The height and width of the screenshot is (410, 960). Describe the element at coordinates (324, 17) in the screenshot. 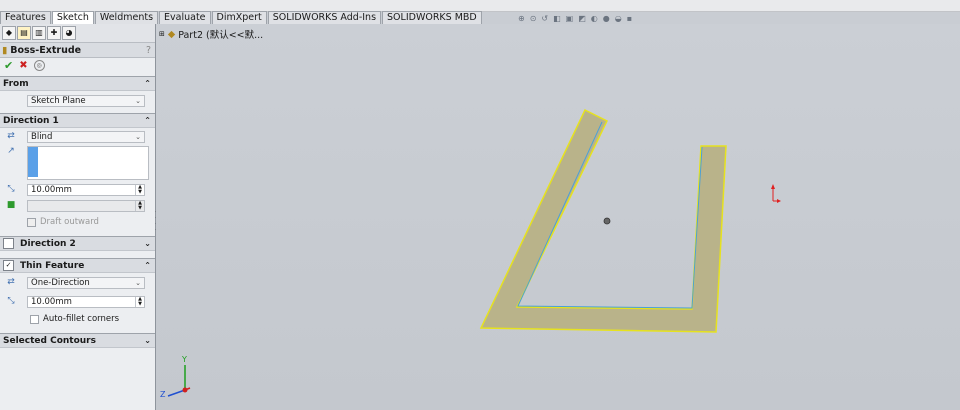

I see `tab-addins: SOLIDWORKS Add-Ins` at that location.